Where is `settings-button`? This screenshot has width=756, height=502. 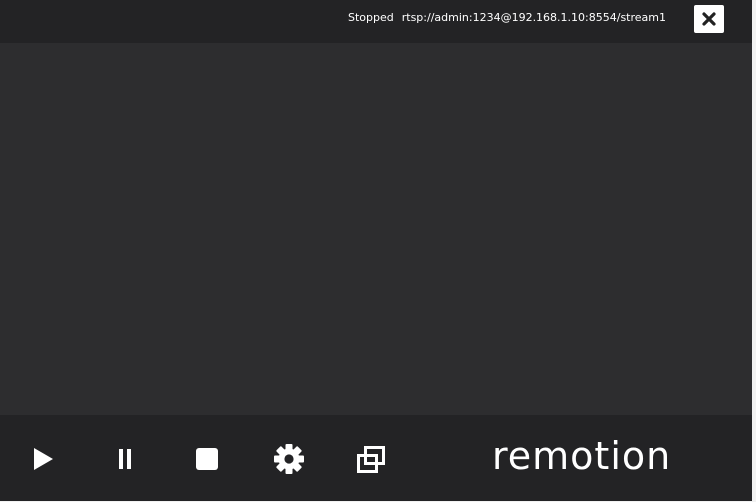 settings-button is located at coordinates (289, 459).